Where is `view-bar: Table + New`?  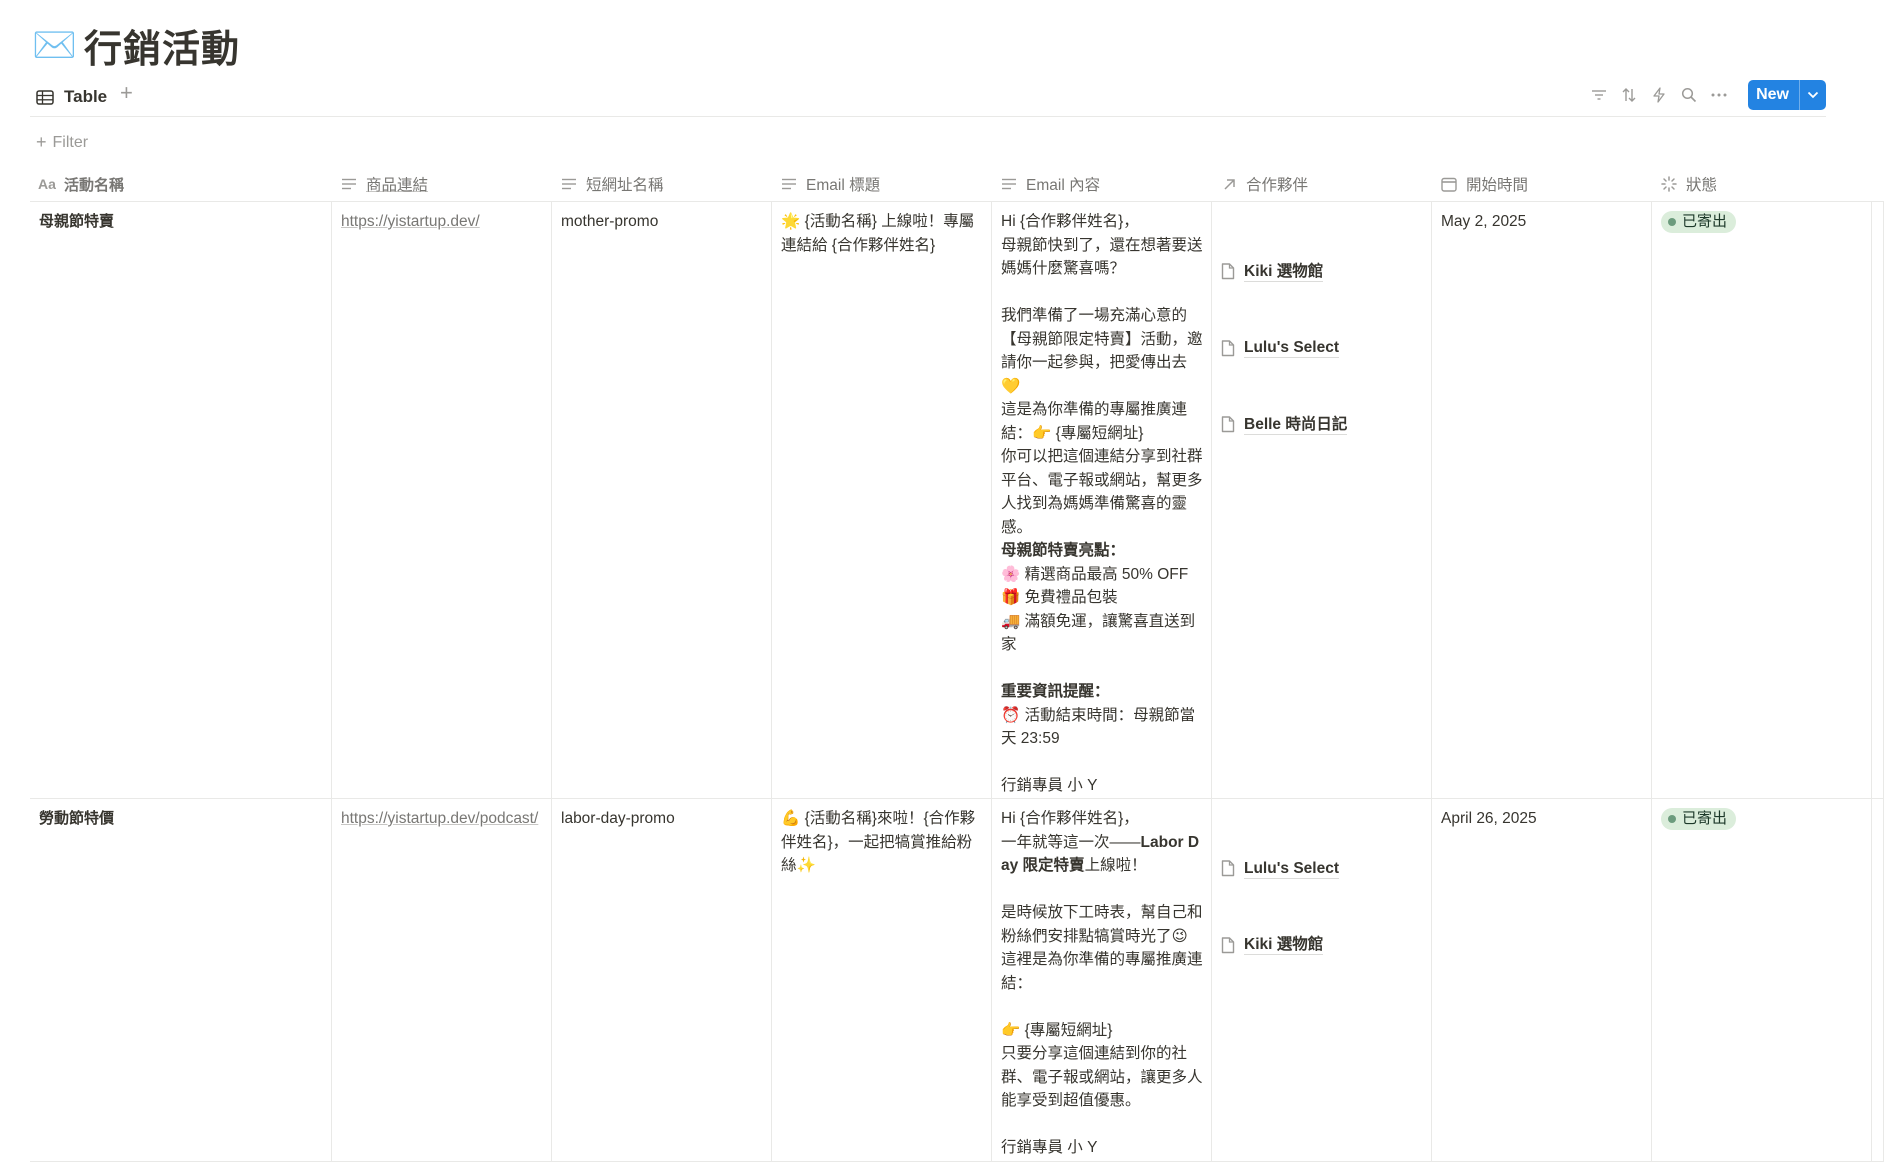 view-bar: Table + New is located at coordinates (928, 97).